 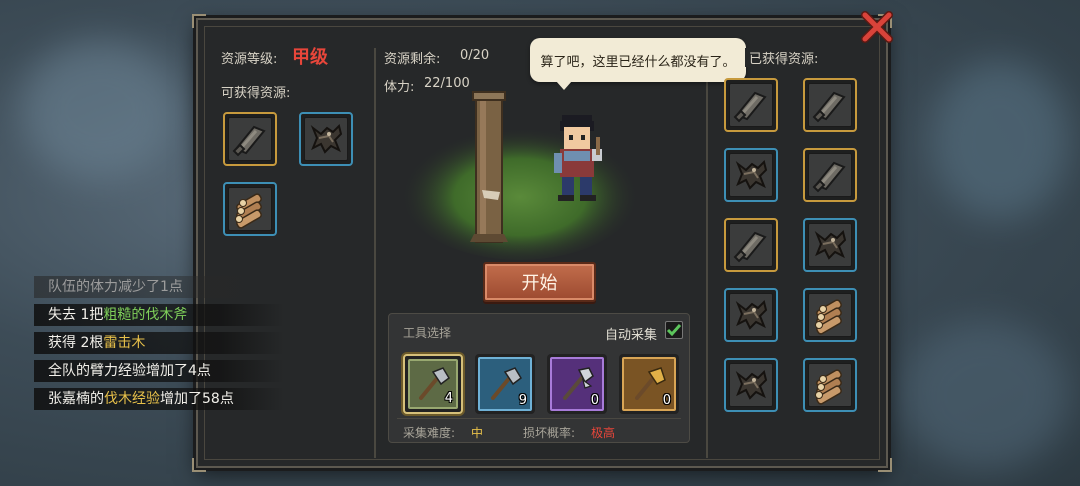 I want to click on log-text: 张嘉楠的, so click(x=76, y=399).